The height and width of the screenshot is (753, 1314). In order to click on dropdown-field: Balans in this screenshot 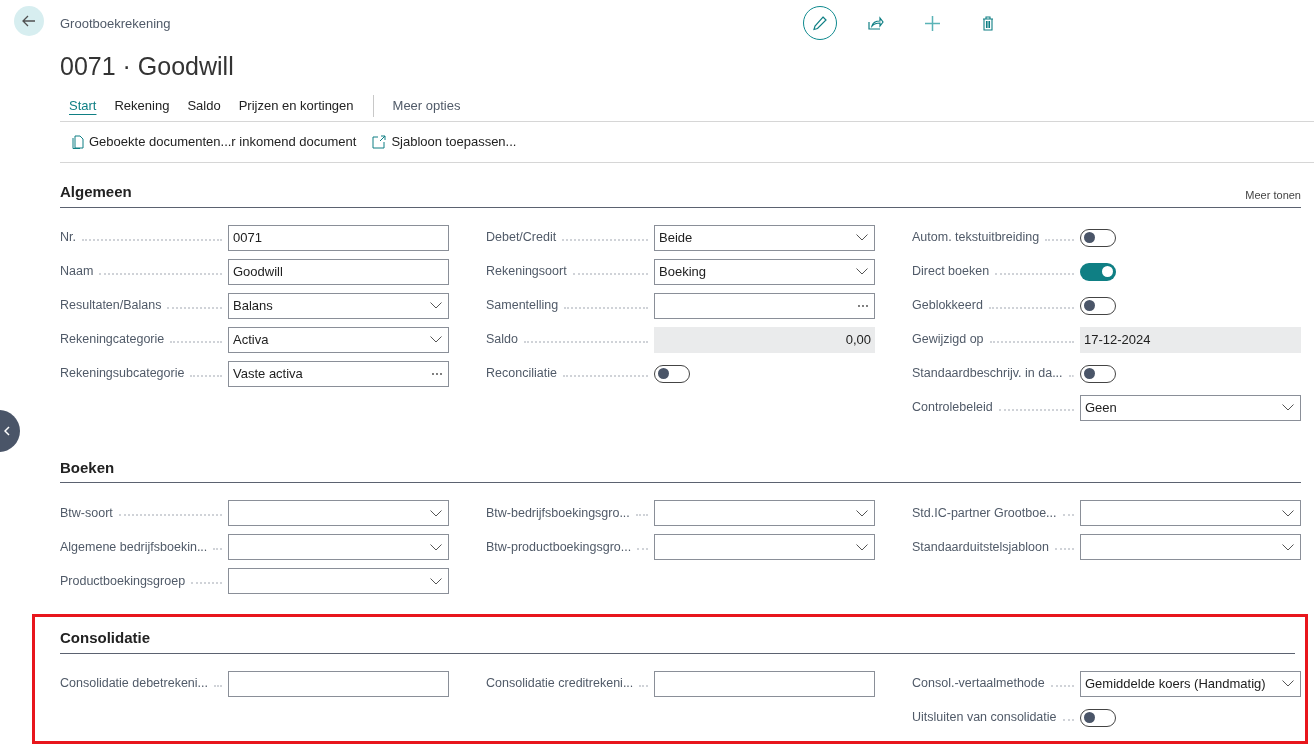, I will do `click(338, 305)`.